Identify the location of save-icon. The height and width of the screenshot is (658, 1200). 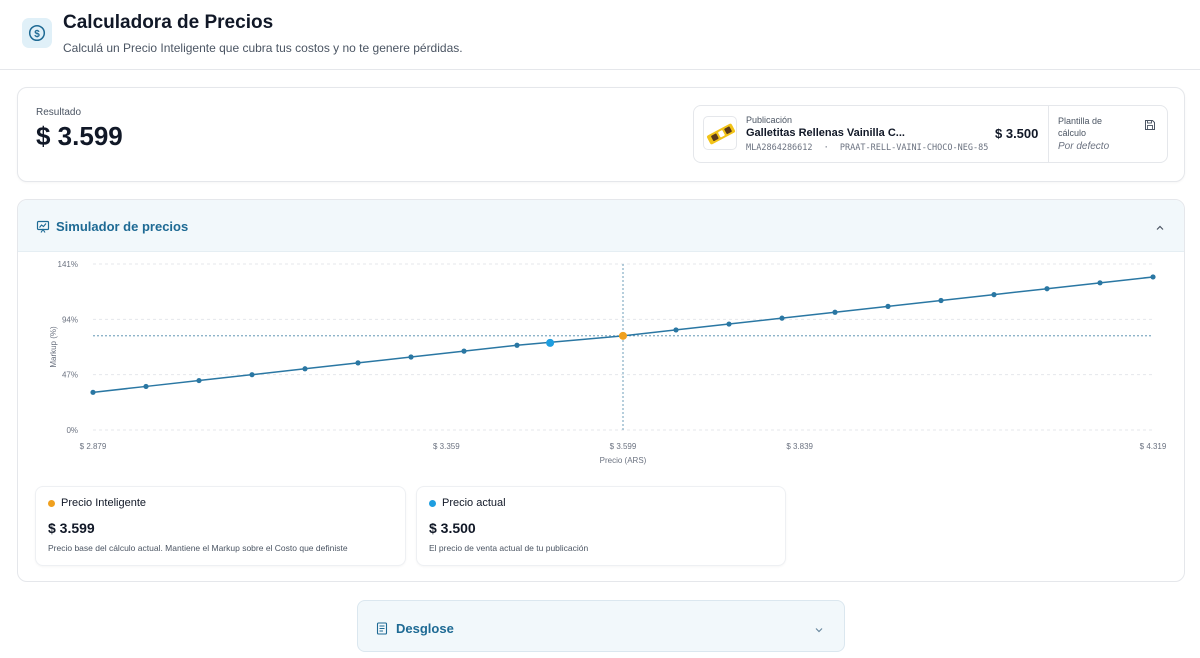
(1150, 124).